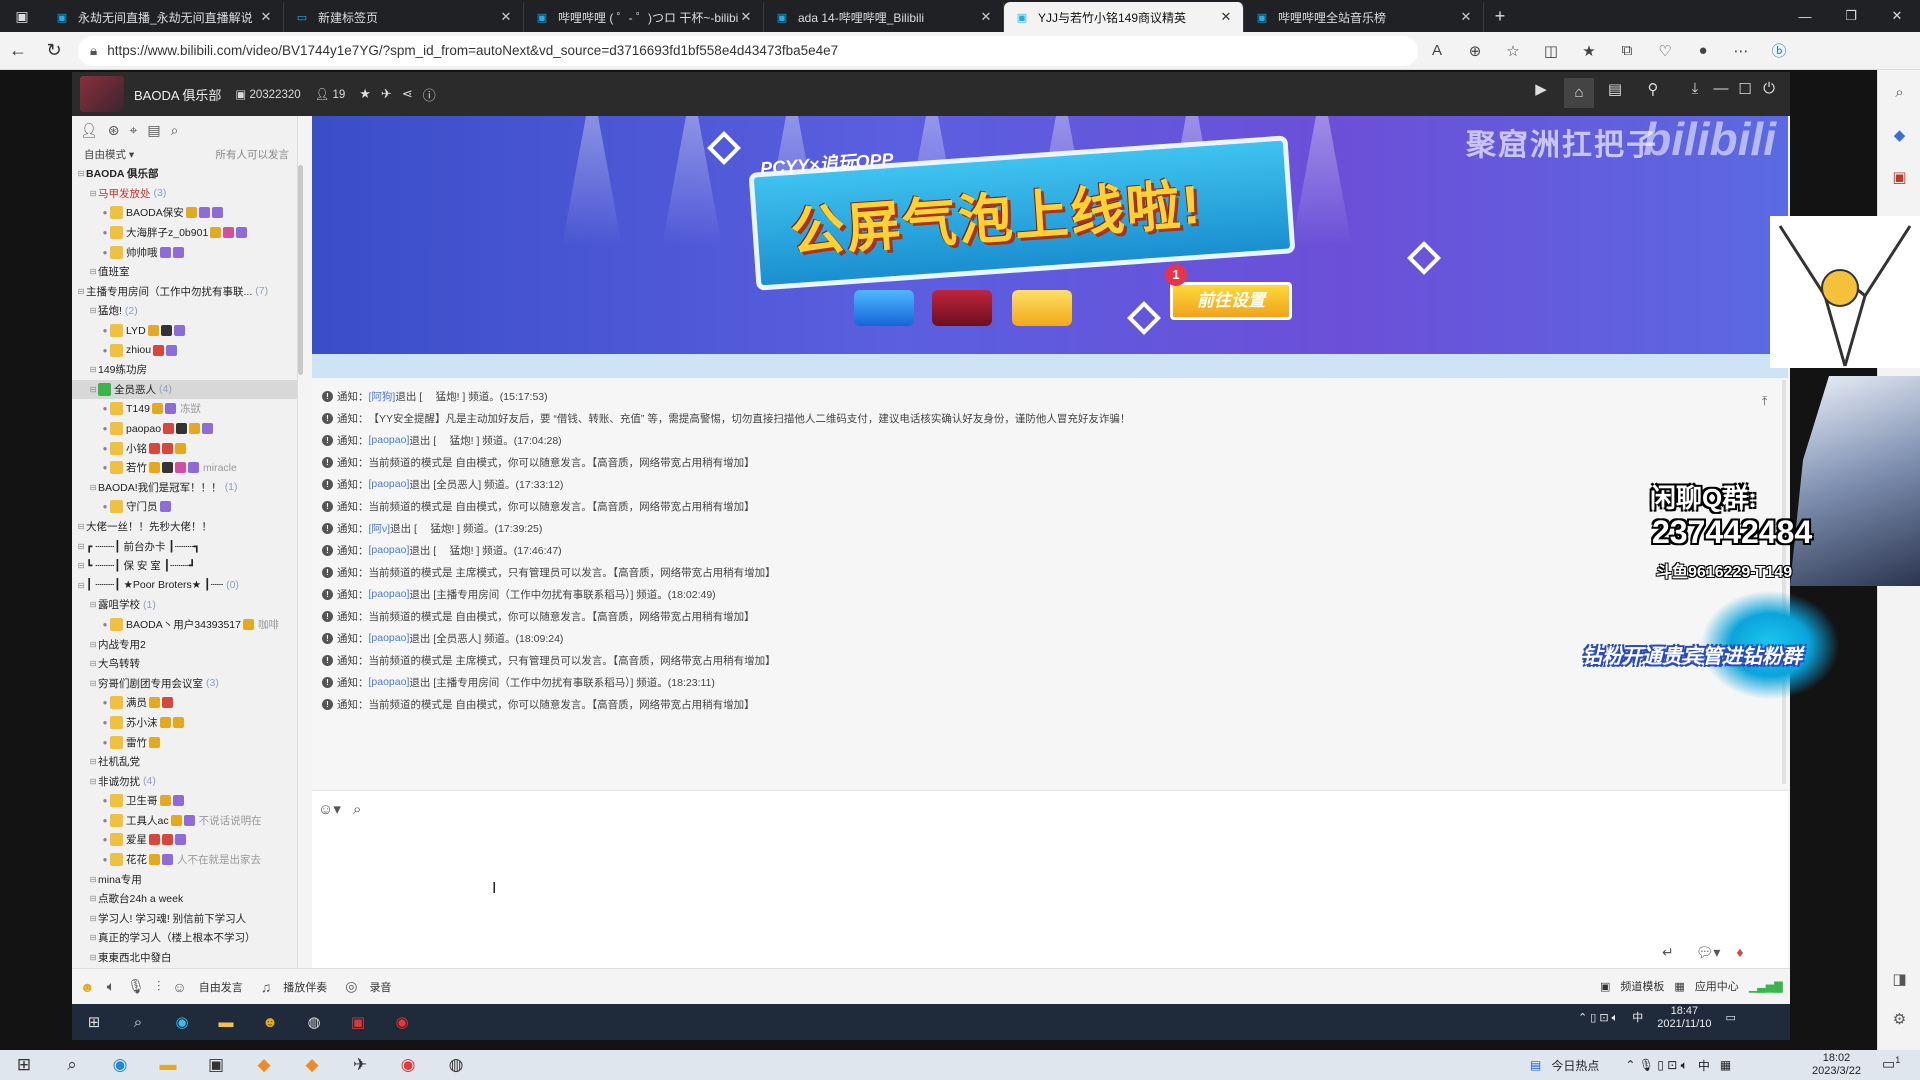 This screenshot has width=1920, height=1080. Describe the element at coordinates (1725, 1065) in the screenshot. I see `calendar-grid-icon: ▦` at that location.